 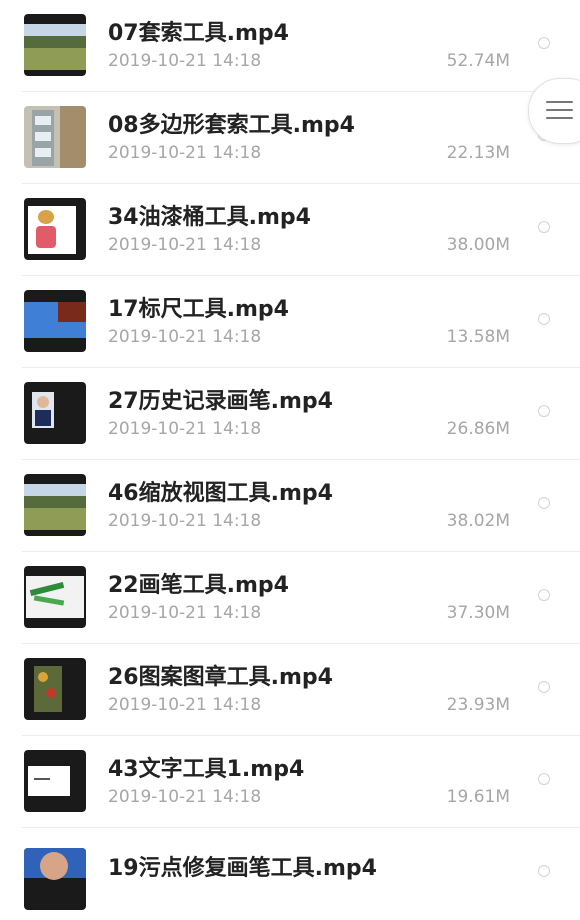 I want to click on file-size: 26.86M, so click(x=478, y=429).